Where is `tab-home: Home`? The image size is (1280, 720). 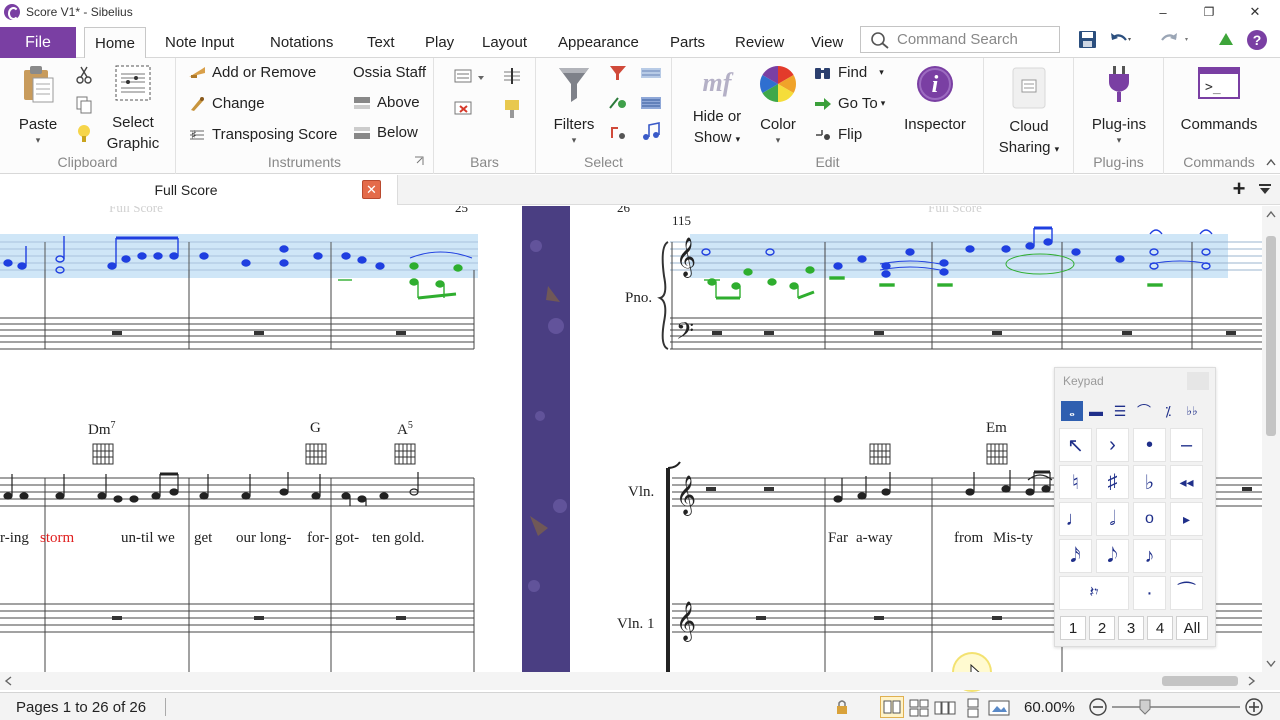
tab-home: Home is located at coordinates (115, 43).